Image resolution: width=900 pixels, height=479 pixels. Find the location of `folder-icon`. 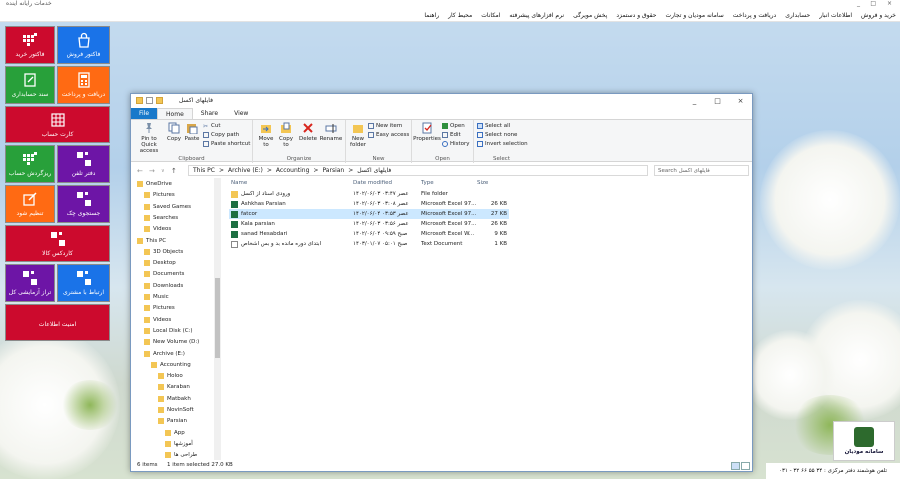

folder-icon is located at coordinates (139, 100).